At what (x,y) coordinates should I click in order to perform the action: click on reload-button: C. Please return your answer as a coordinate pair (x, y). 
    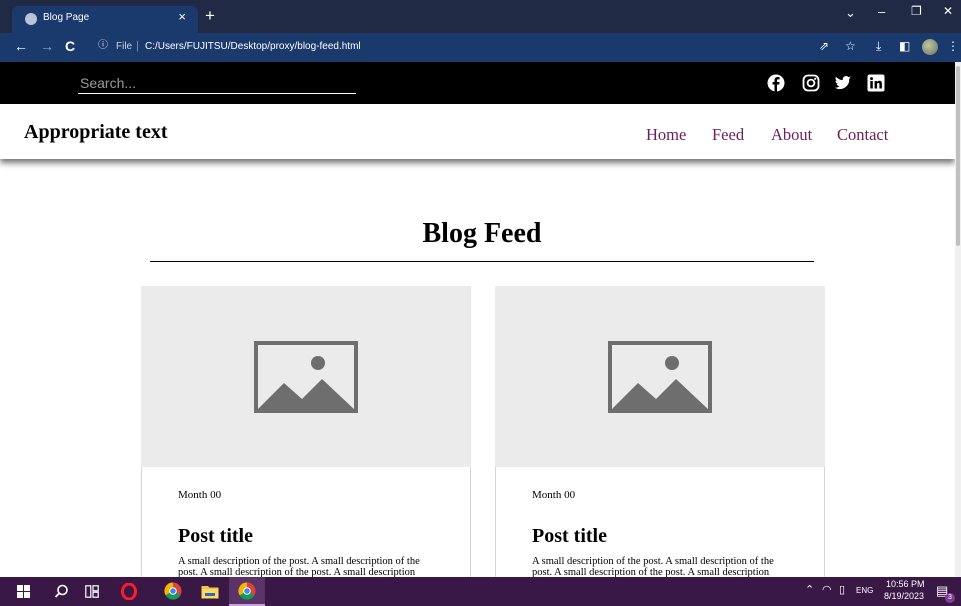
    Looking at the image, I should click on (70, 46).